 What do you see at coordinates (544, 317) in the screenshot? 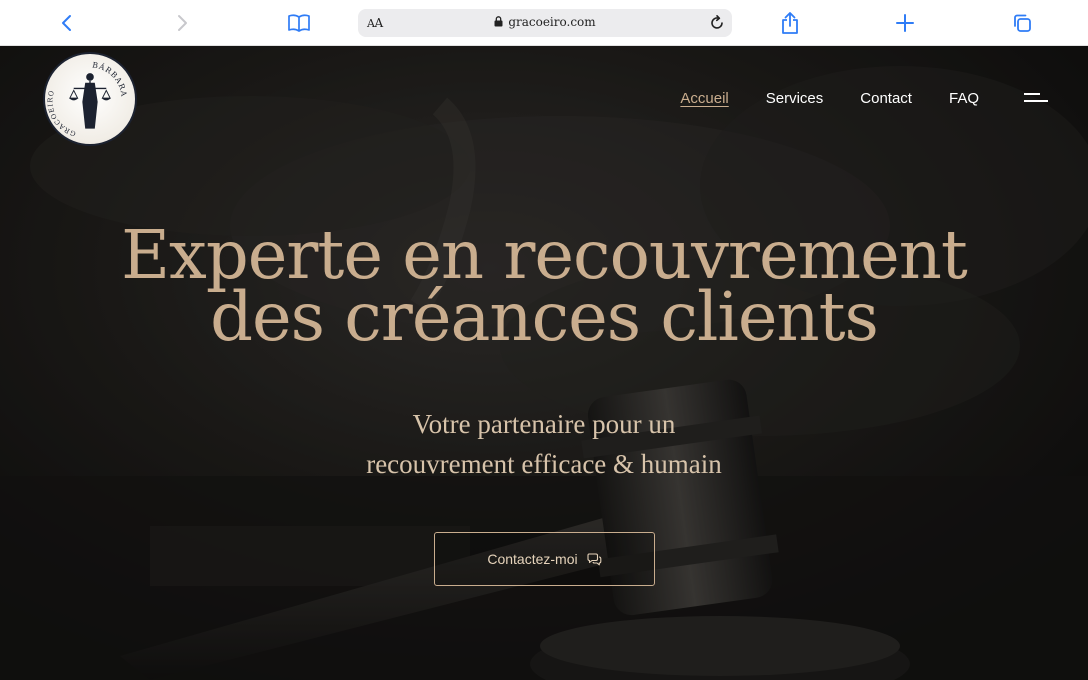
I see `hero-title-line-2: des créances clients` at bounding box center [544, 317].